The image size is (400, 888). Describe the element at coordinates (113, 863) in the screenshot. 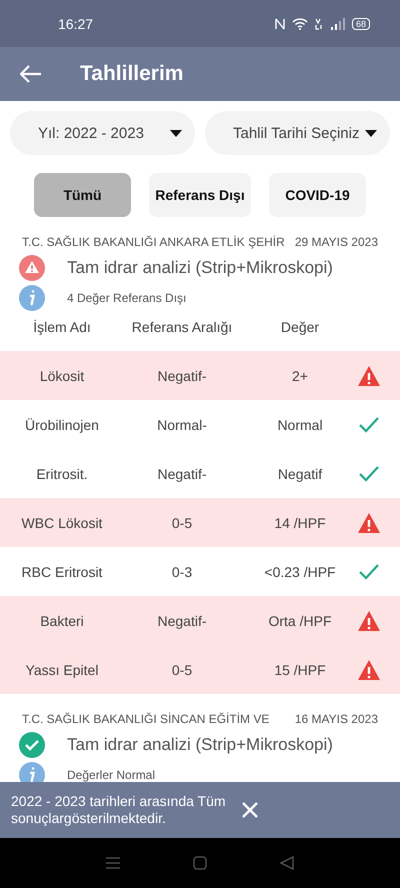

I see `menu-icon` at that location.